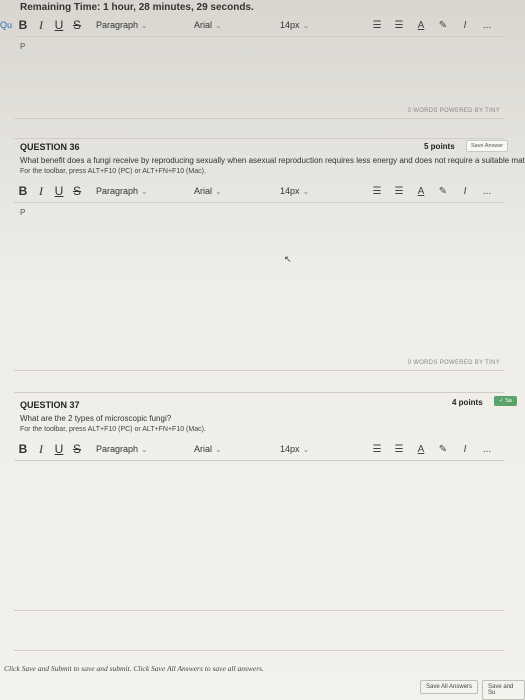 The width and height of the screenshot is (525, 700). Describe the element at coordinates (50, 147) in the screenshot. I see `question-36-title: QUESTION 36` at that location.